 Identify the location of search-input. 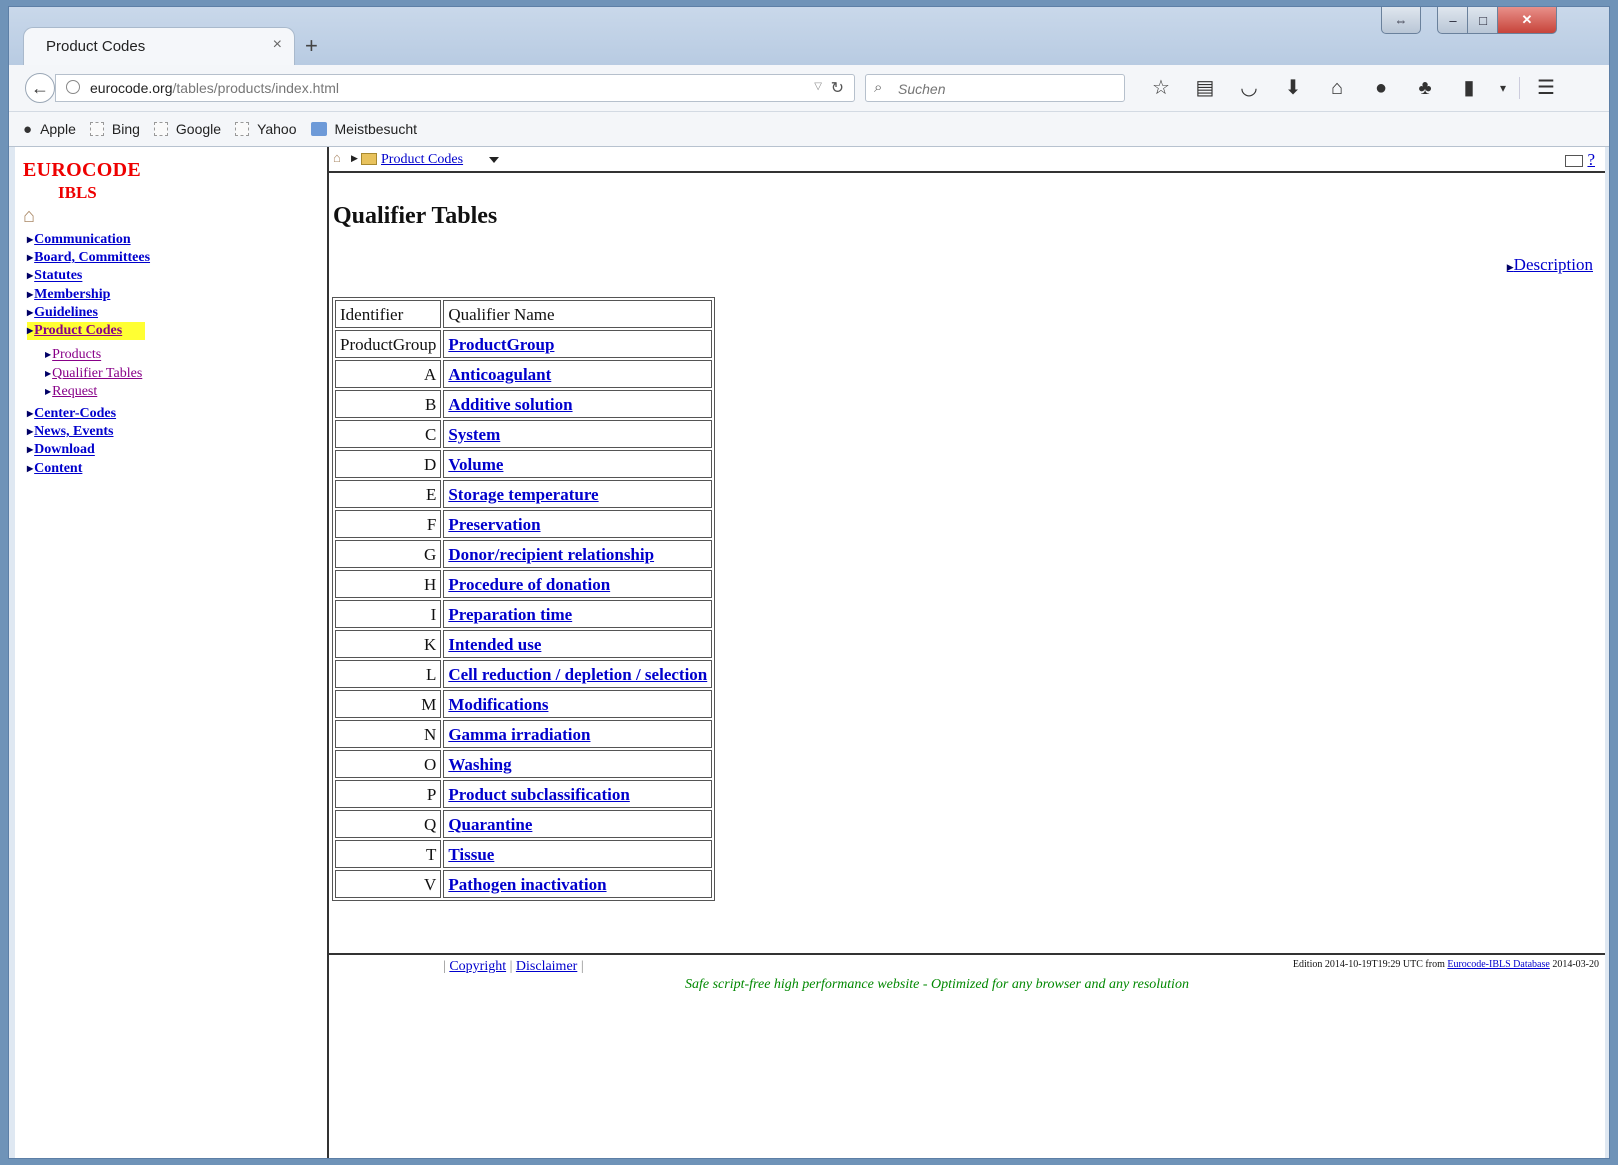
(1008, 89).